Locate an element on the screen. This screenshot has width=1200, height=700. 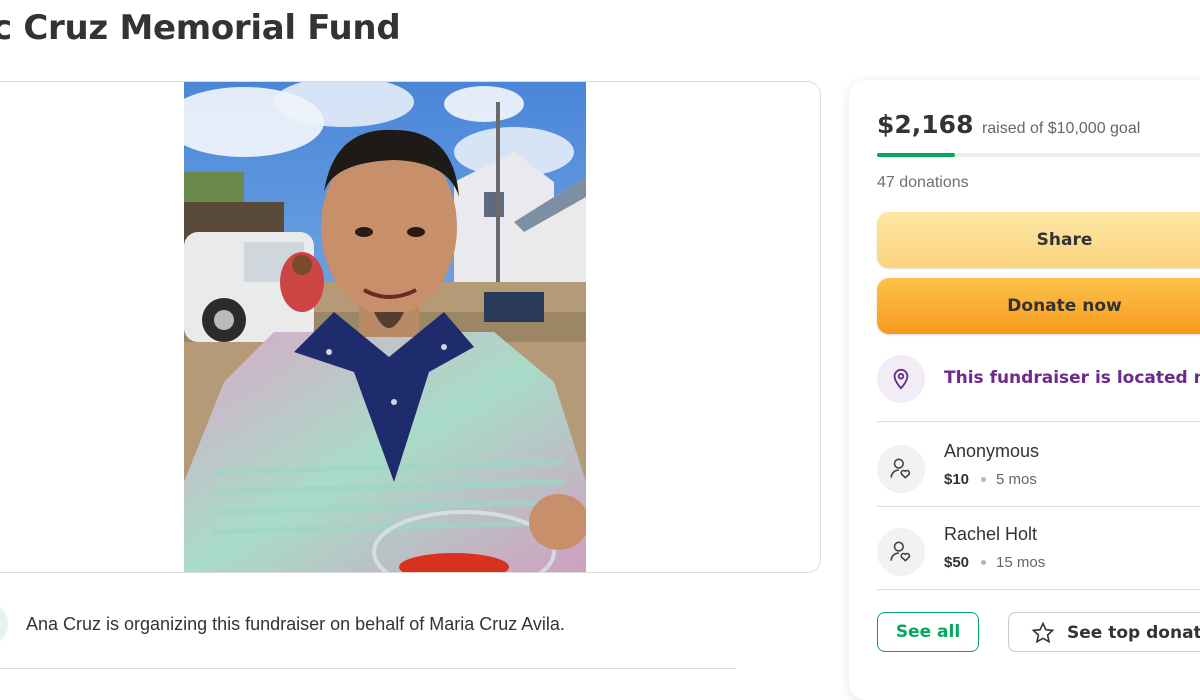
share-button-label: Share is located at coordinates (1064, 240).